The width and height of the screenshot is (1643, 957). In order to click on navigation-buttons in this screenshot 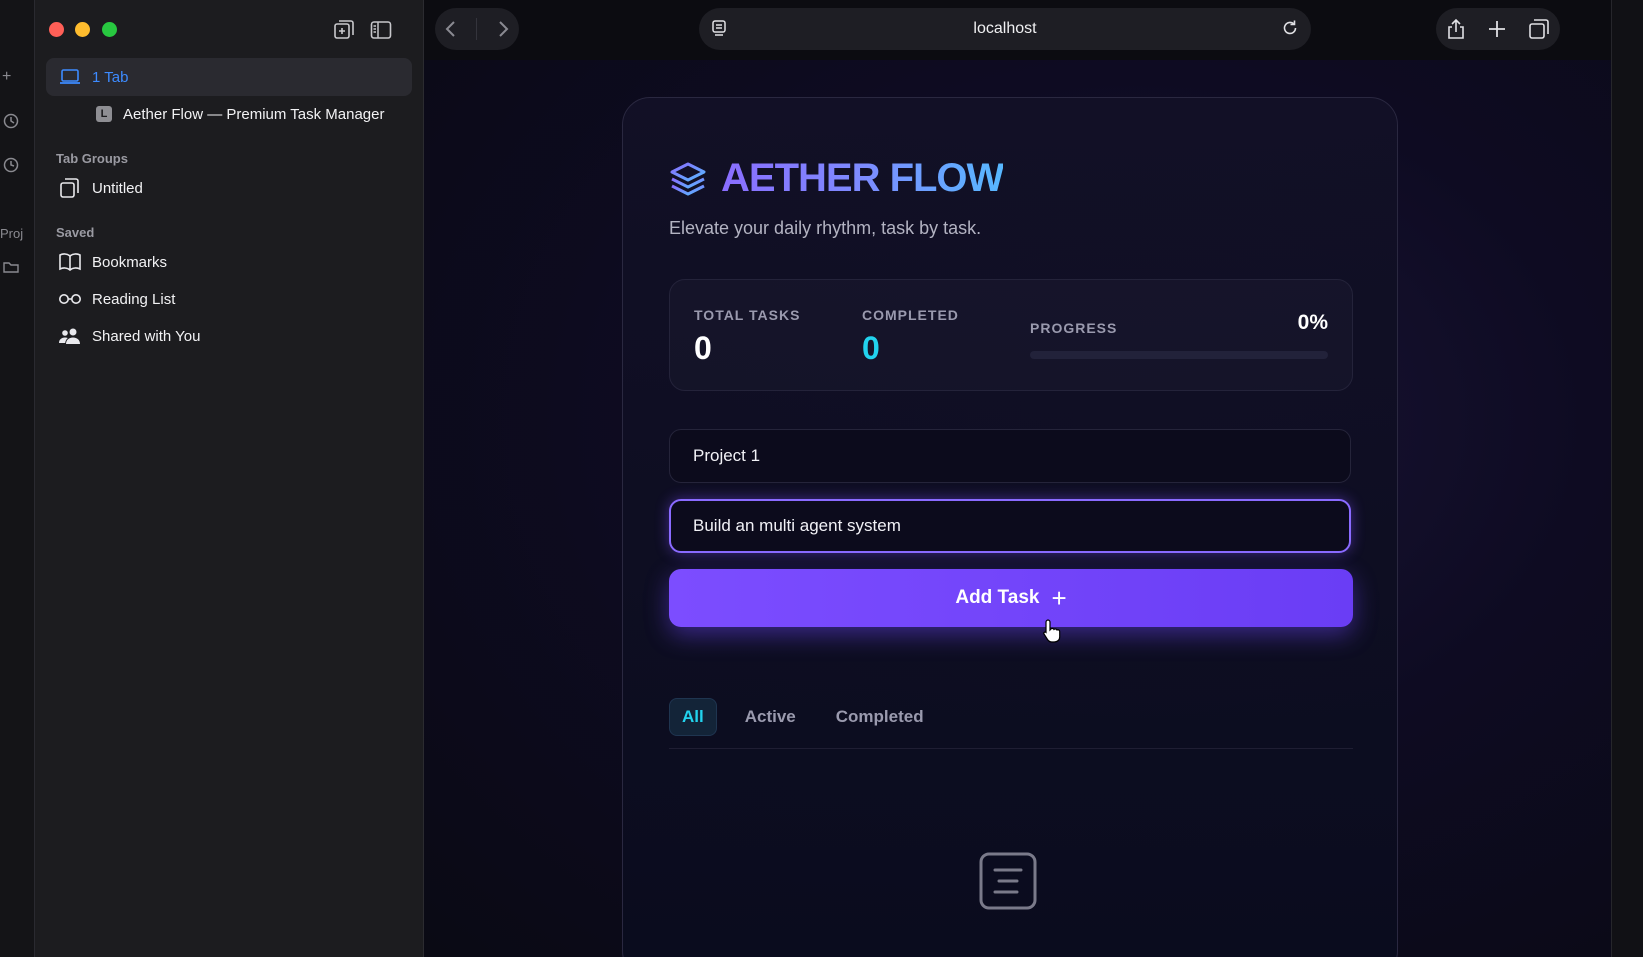, I will do `click(477, 29)`.